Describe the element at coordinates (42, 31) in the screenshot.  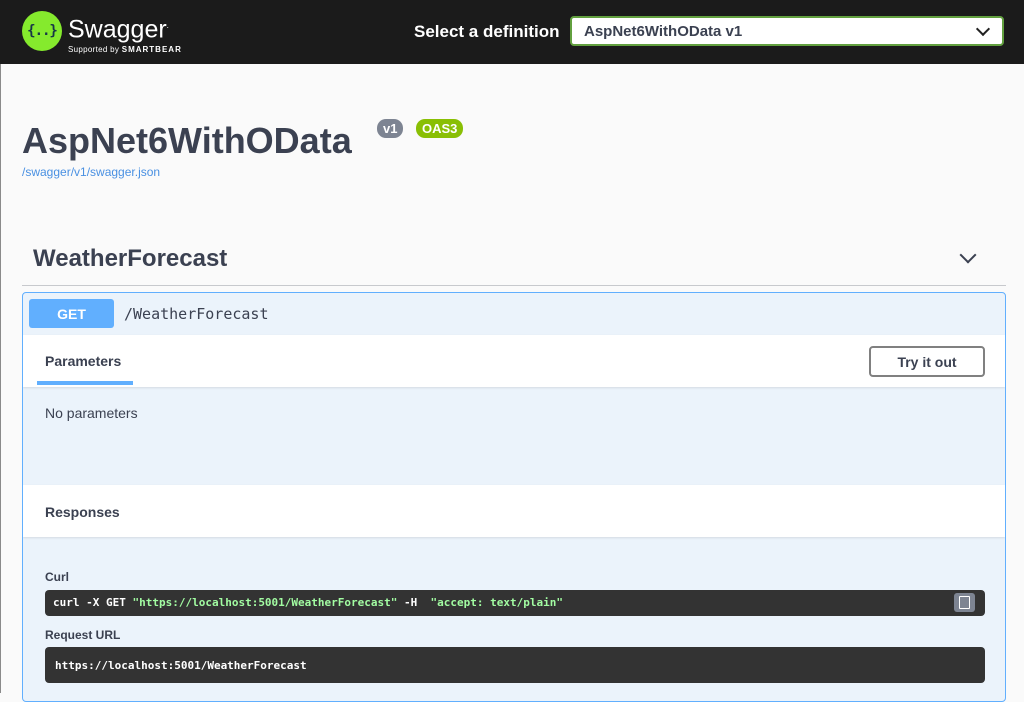
I see `swagger-logo-icon: {..}` at that location.